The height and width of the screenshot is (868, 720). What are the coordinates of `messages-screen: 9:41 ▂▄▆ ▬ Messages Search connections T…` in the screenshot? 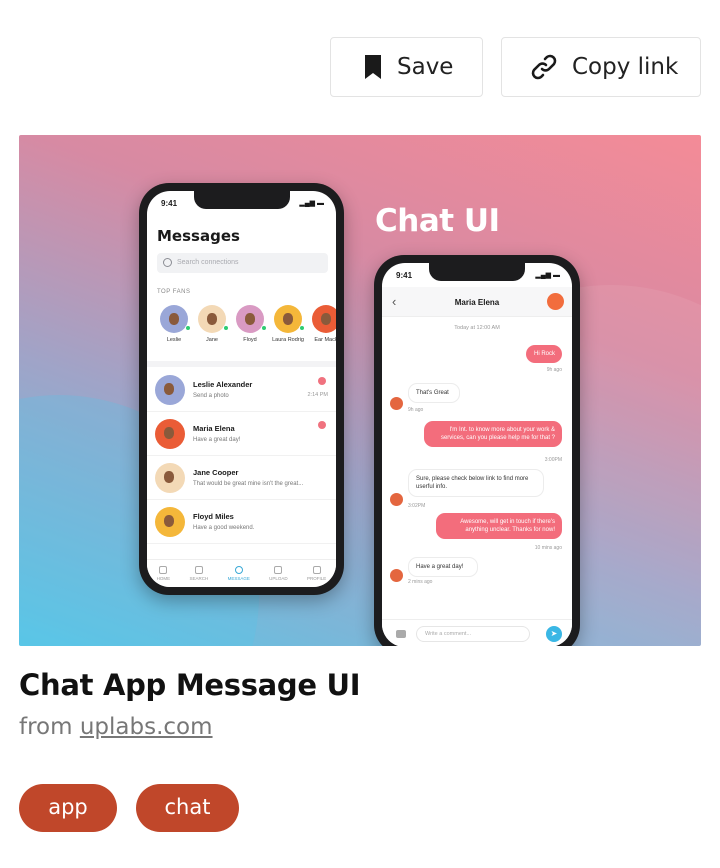 It's located at (241, 389).